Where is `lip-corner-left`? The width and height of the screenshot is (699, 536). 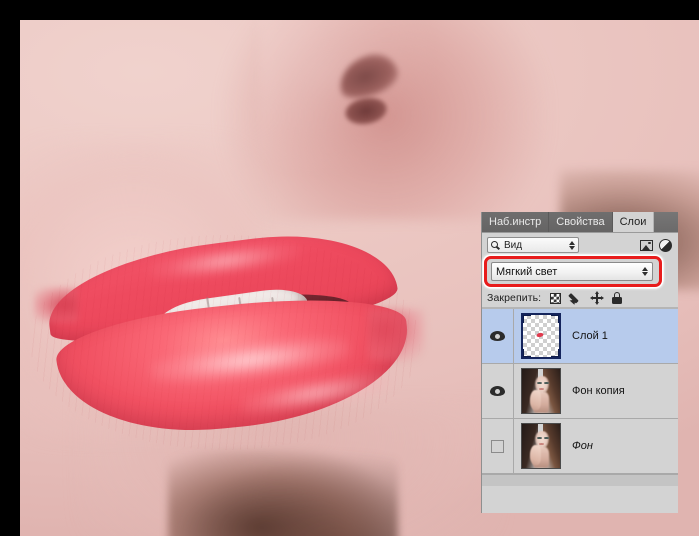
lip-corner-left is located at coordinates (56, 305).